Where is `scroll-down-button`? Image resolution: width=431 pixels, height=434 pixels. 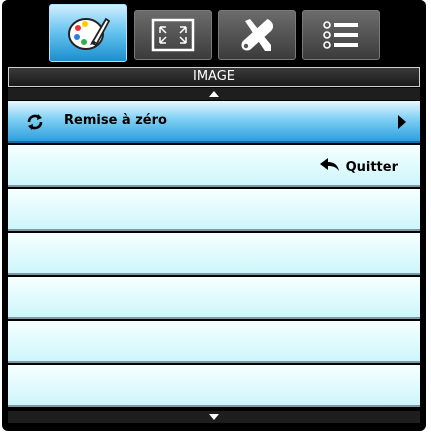
scroll-down-button is located at coordinates (214, 417).